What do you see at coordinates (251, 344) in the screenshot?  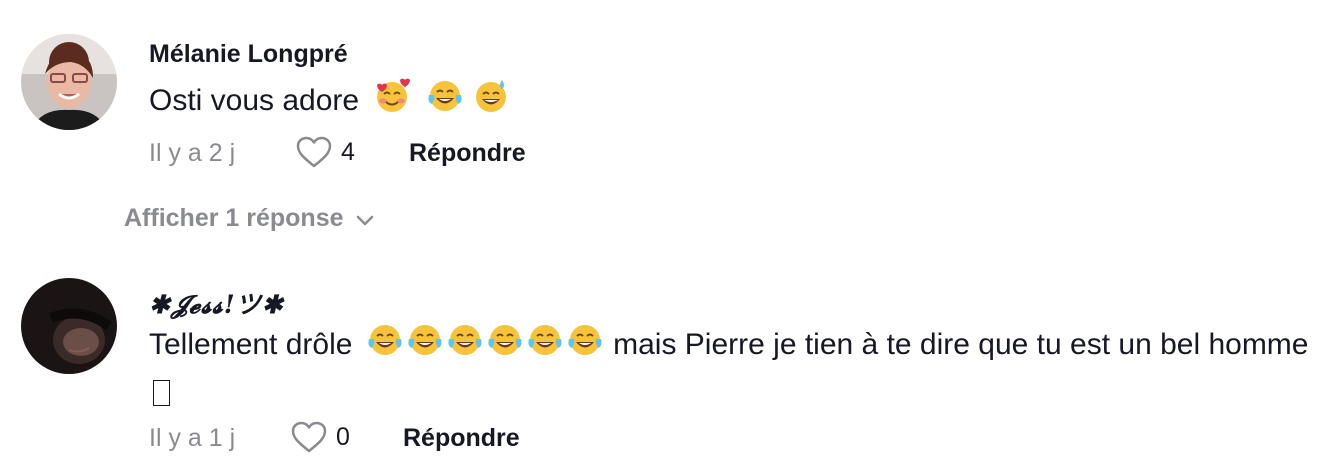 I see `comment-text-content: Tellement drôle` at bounding box center [251, 344].